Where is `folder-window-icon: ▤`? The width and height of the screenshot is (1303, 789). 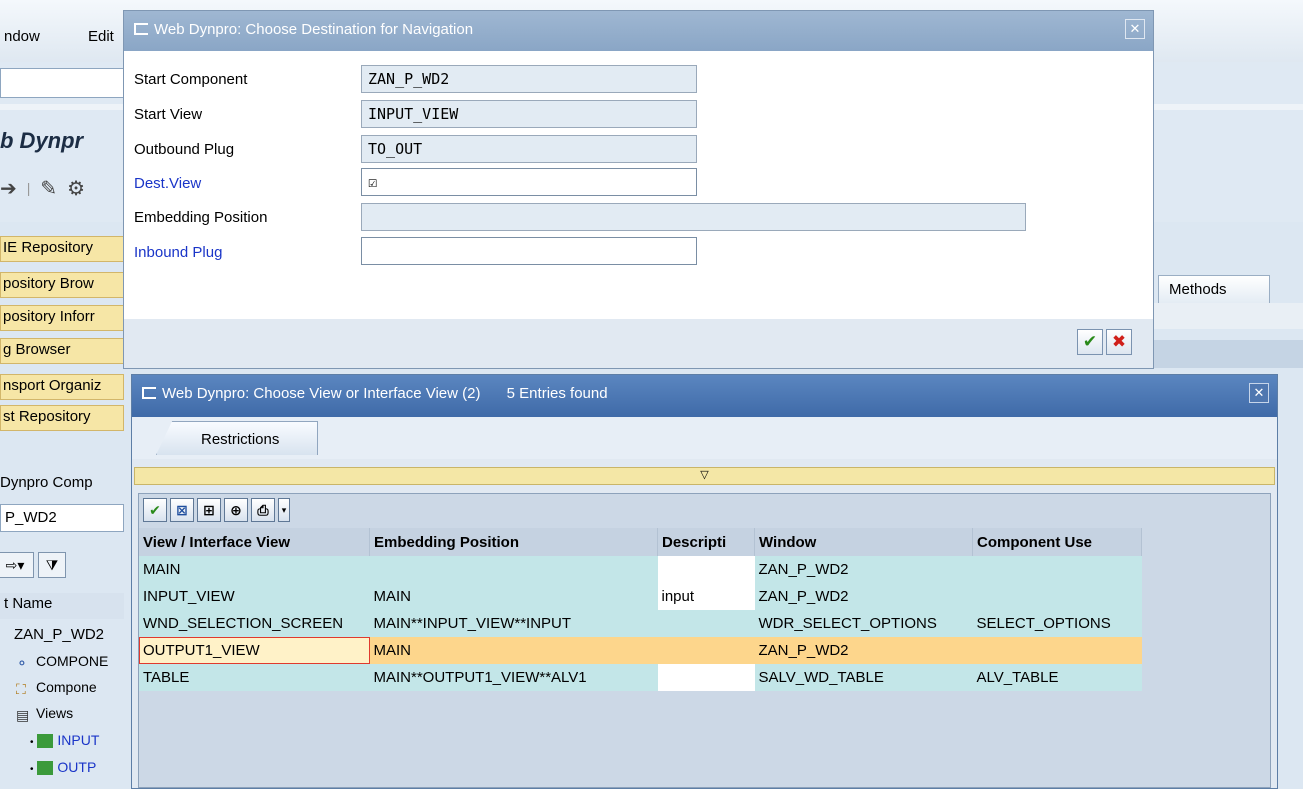 folder-window-icon: ▤ is located at coordinates (23, 715).